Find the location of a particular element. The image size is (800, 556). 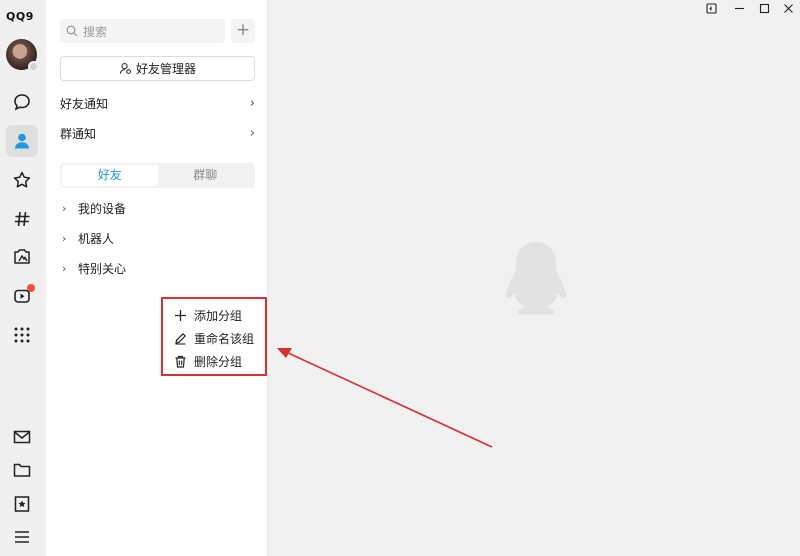

add-button: + is located at coordinates (243, 31).